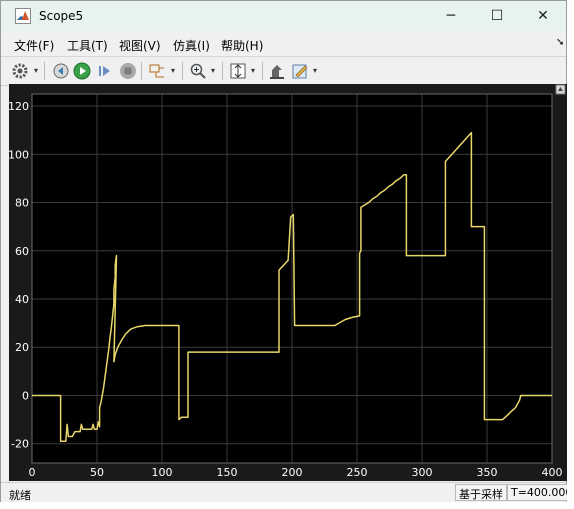  I want to click on autoscale-icon, so click(238, 71).